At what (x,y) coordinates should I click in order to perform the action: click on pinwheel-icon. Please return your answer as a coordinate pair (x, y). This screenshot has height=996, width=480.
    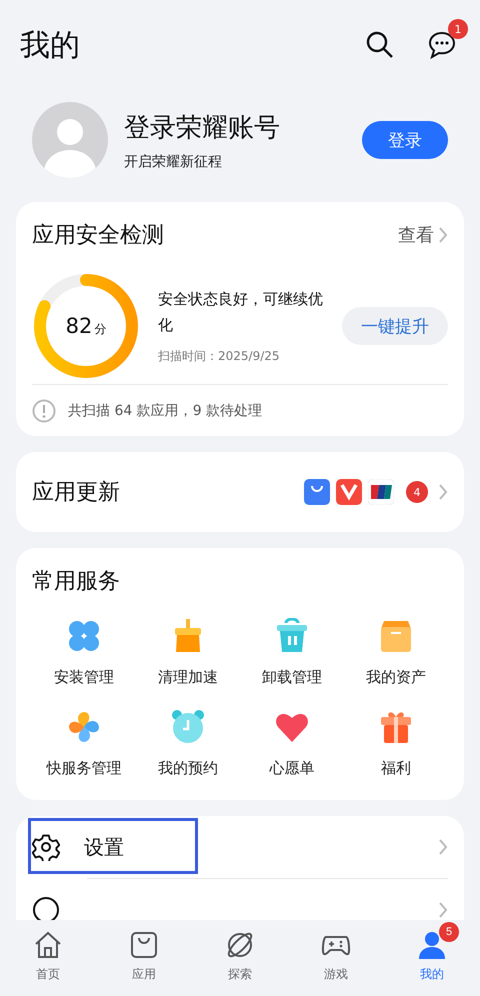
    Looking at the image, I should click on (84, 727).